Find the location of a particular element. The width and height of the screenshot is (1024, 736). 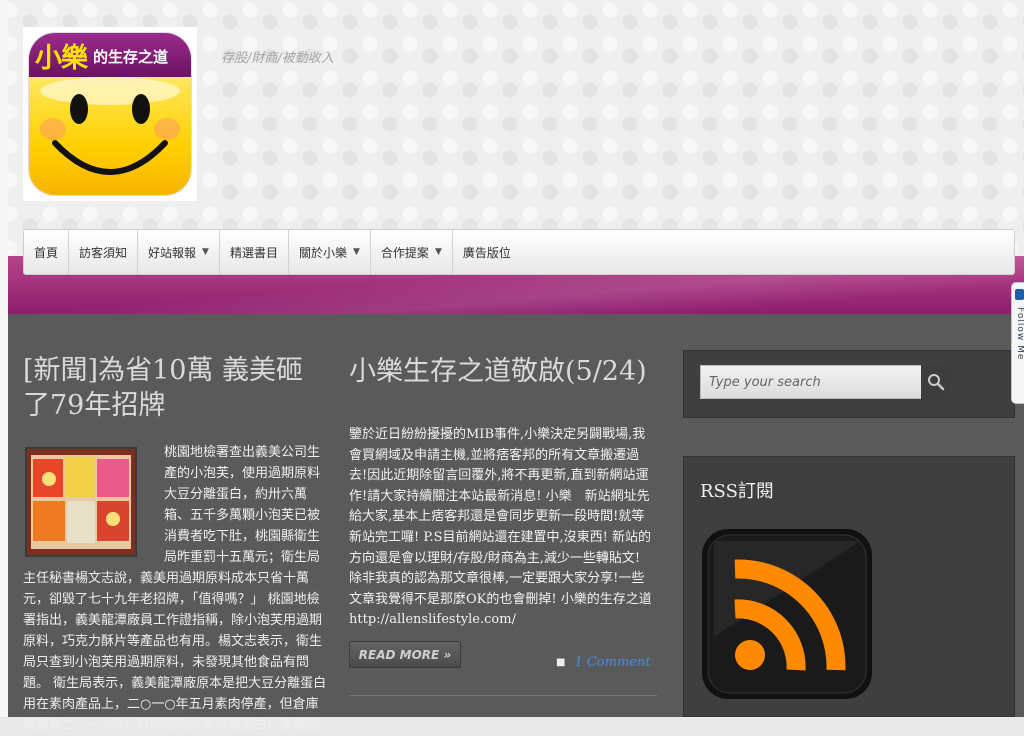

site-logo: 小樂 的生存之道 is located at coordinates (110, 114).